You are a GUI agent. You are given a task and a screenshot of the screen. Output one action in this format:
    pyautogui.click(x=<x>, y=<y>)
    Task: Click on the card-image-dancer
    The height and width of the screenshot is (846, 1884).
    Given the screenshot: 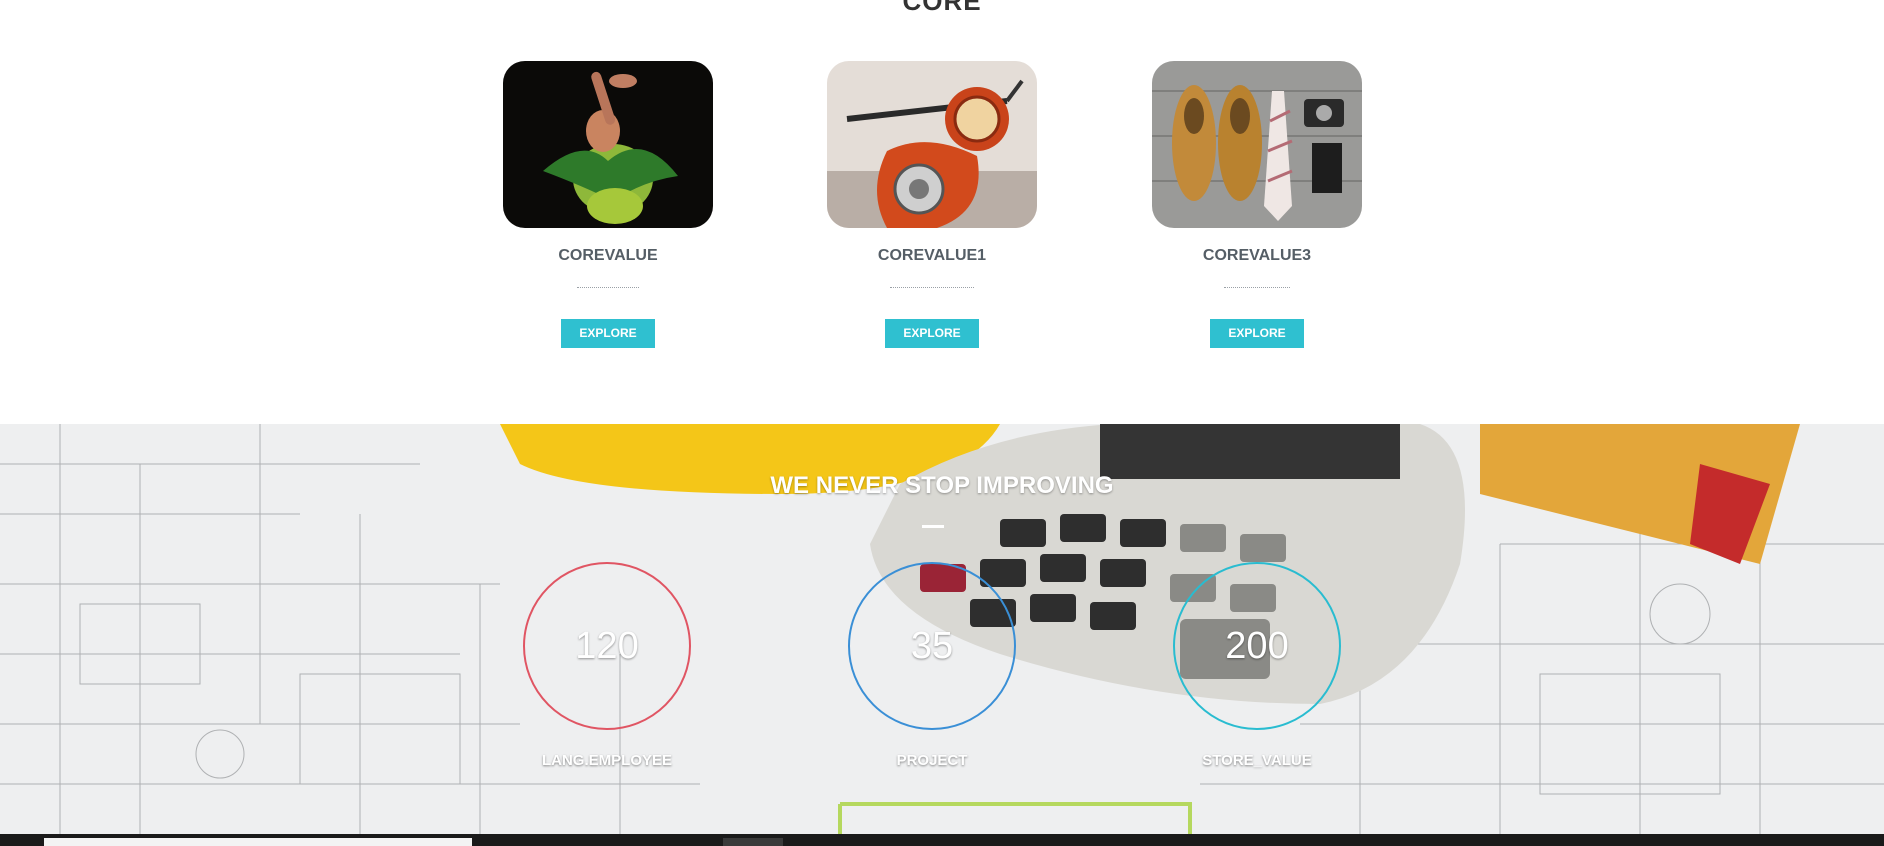 What is the action you would take?
    pyautogui.click(x=608, y=144)
    